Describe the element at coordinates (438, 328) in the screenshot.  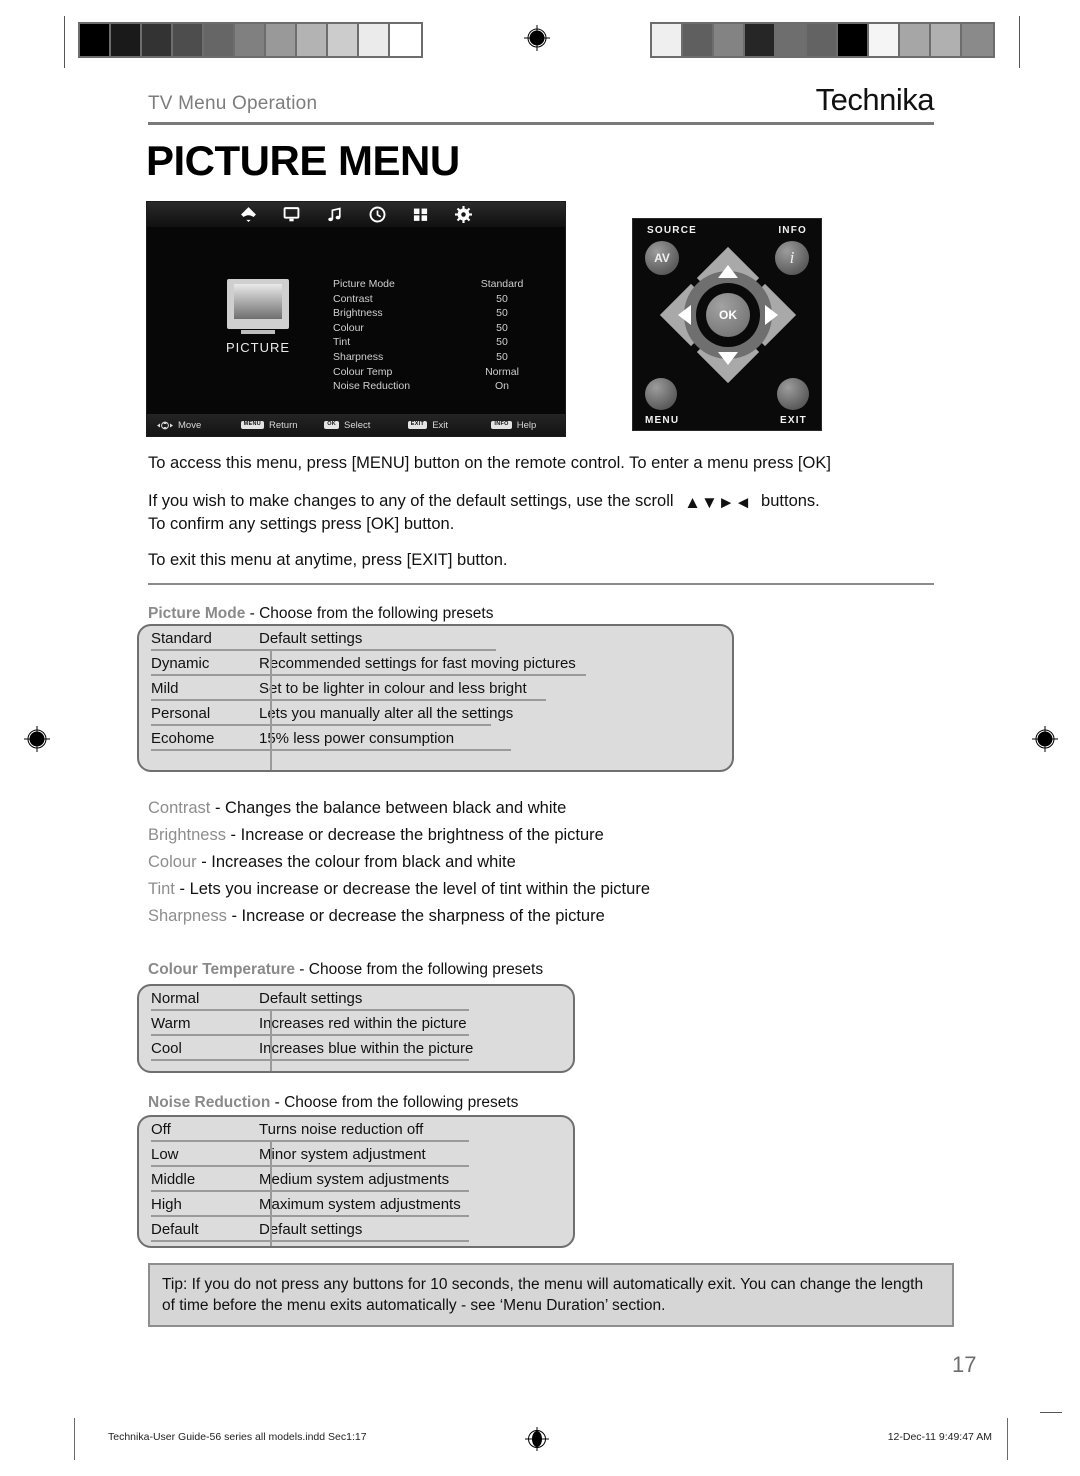
I see `osd-setting-row: Colour 50` at that location.